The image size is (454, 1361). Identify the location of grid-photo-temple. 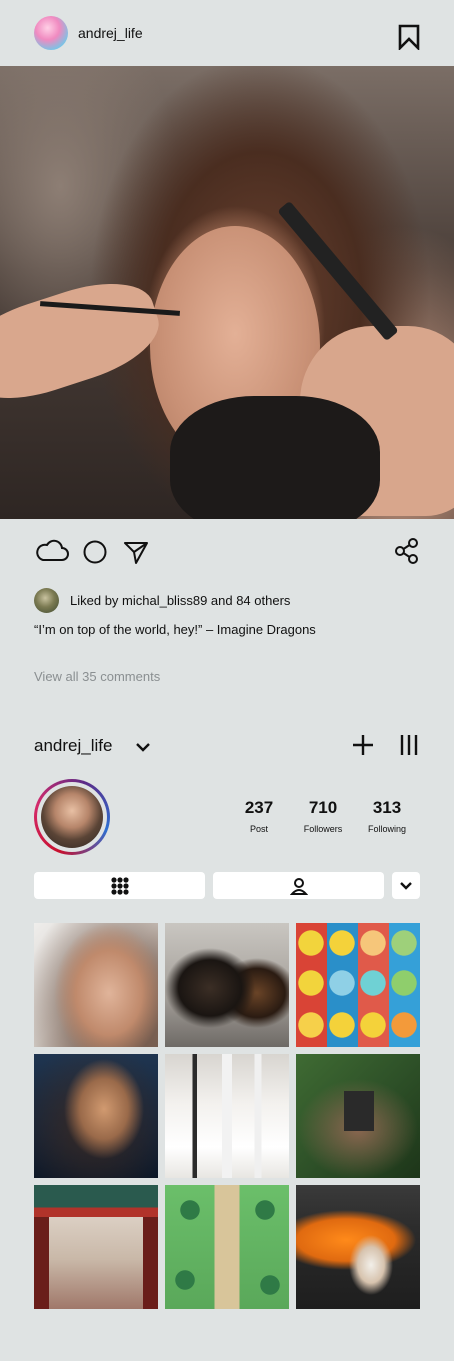
(96, 1247).